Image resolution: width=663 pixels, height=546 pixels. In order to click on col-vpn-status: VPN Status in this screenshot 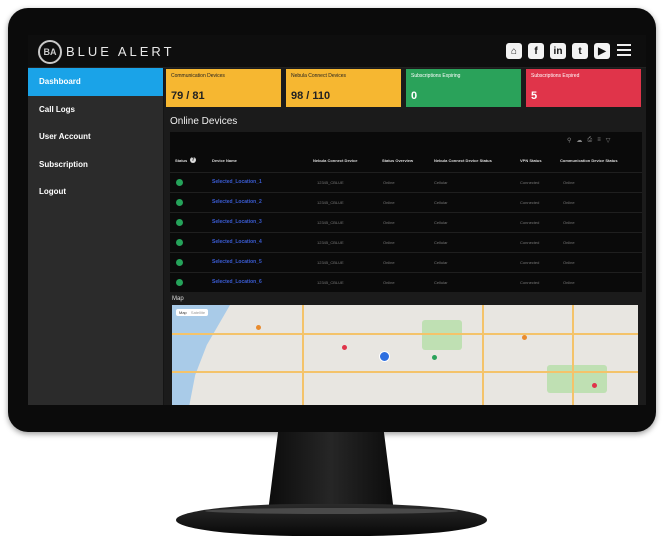, I will do `click(531, 160)`.